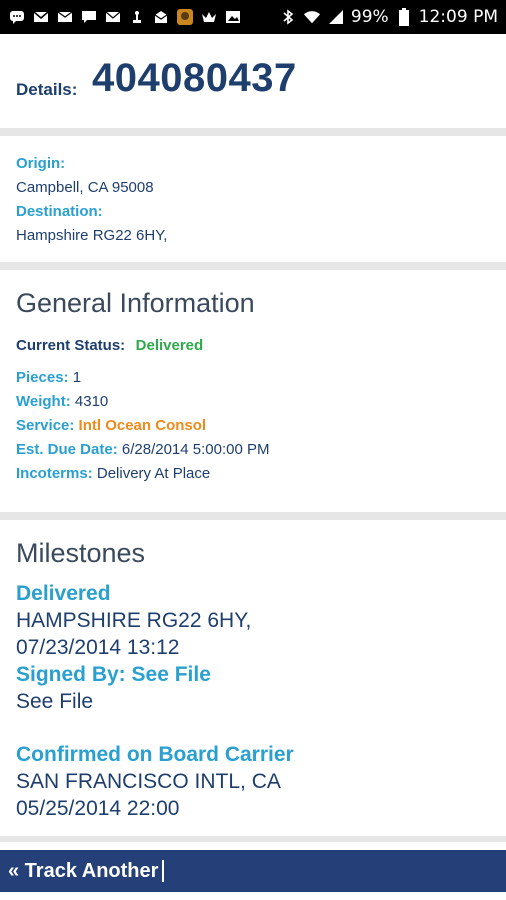 The image size is (506, 900). Describe the element at coordinates (155, 754) in the screenshot. I see `milestone-status: Confirmed on Board Carrier` at that location.